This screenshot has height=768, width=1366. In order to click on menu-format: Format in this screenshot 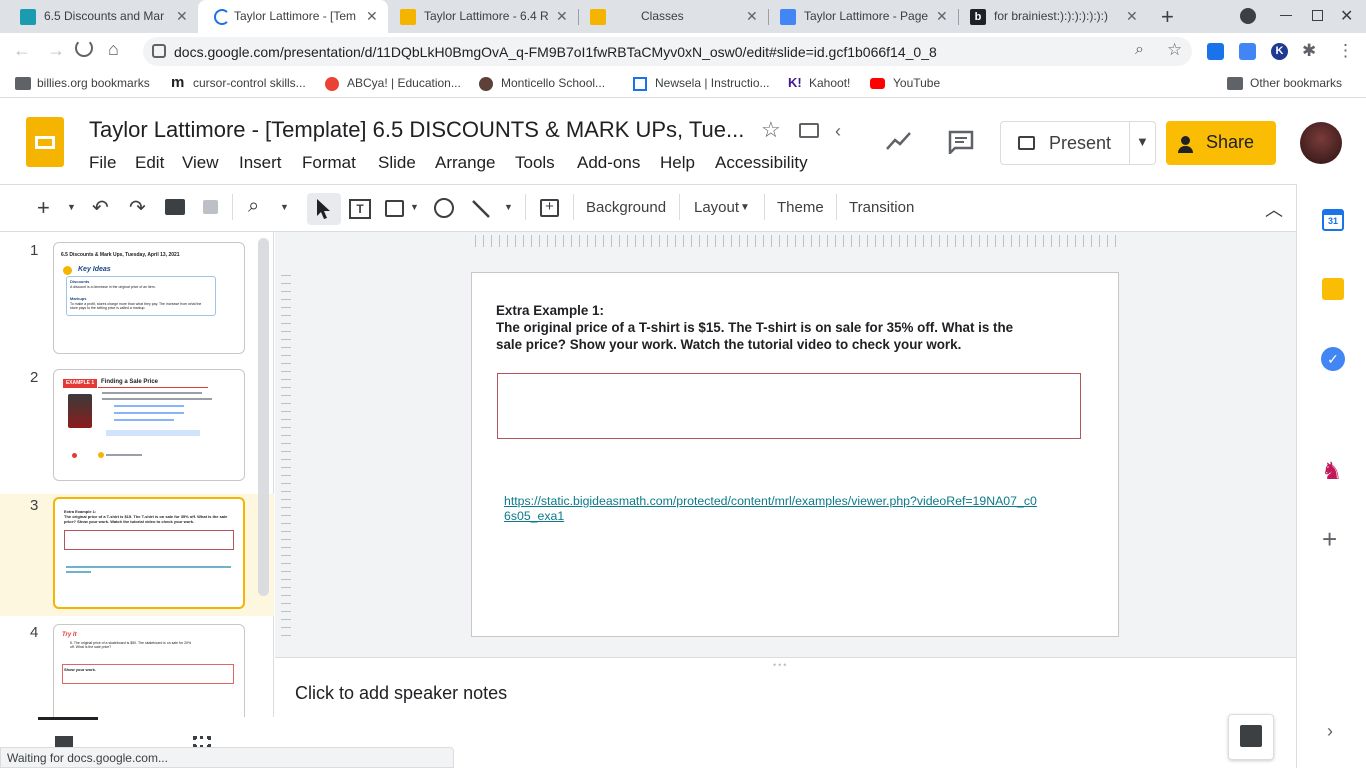, I will do `click(329, 163)`.